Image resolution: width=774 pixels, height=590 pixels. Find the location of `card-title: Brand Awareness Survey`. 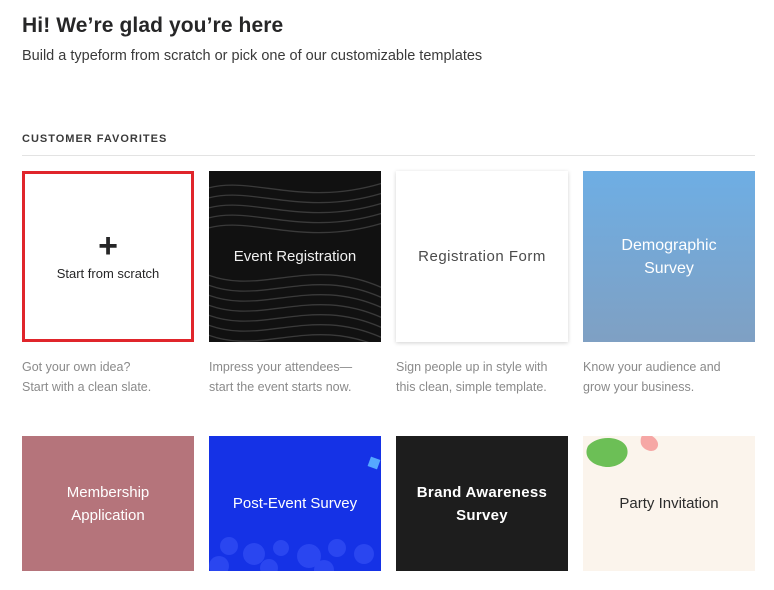

card-title: Brand Awareness Survey is located at coordinates (482, 503).